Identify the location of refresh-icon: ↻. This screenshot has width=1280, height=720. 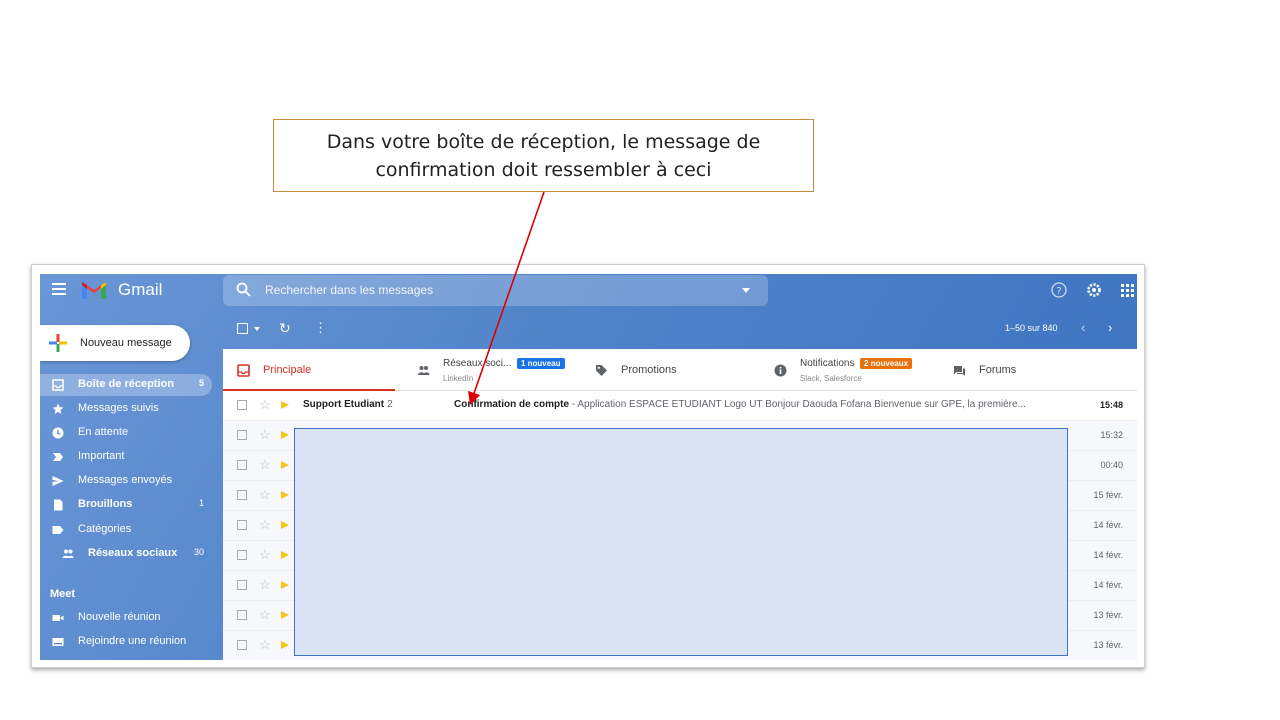
(285, 328).